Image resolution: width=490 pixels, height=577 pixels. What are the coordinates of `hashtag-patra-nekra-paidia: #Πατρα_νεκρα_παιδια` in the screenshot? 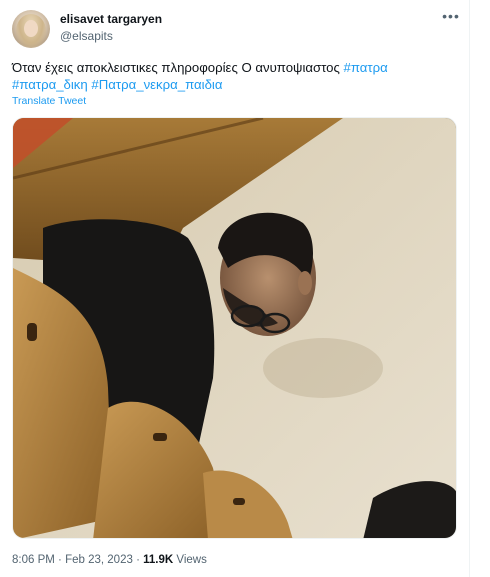 It's located at (156, 84).